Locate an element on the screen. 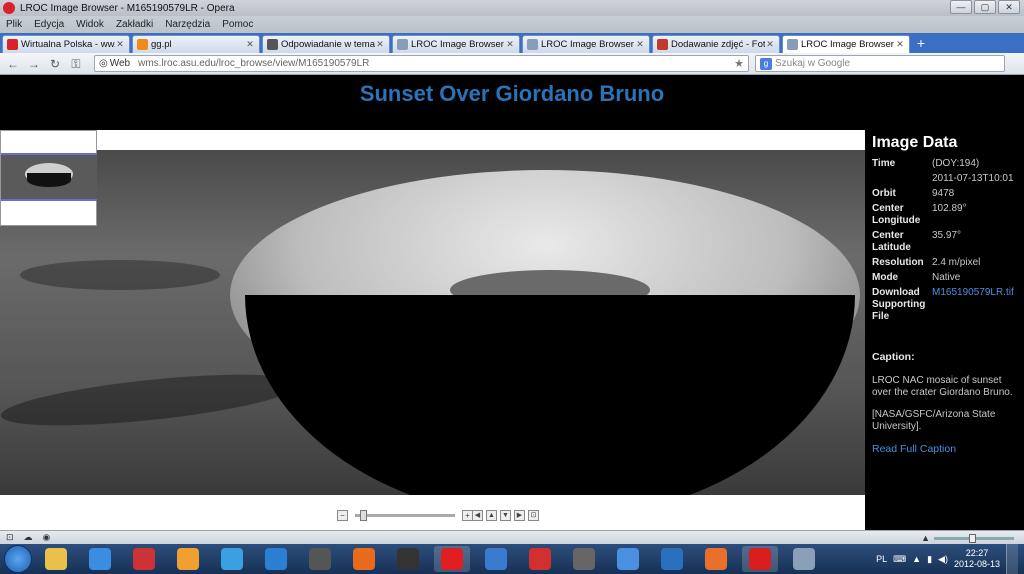 This screenshot has width=1024, height=574. show-desktop-button is located at coordinates (1012, 559).